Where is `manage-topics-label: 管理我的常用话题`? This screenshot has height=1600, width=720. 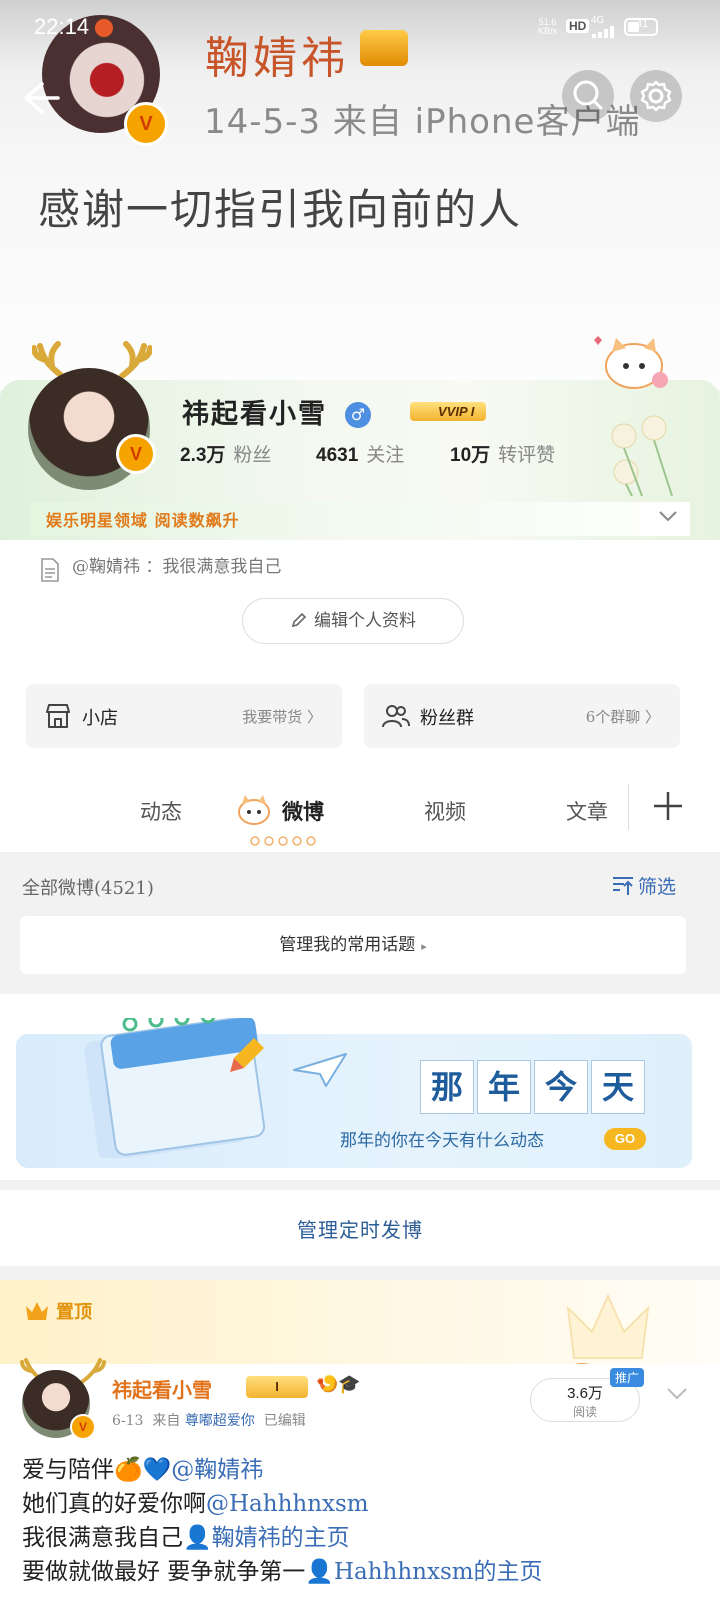
manage-topics-label: 管理我的常用话题 is located at coordinates (347, 945).